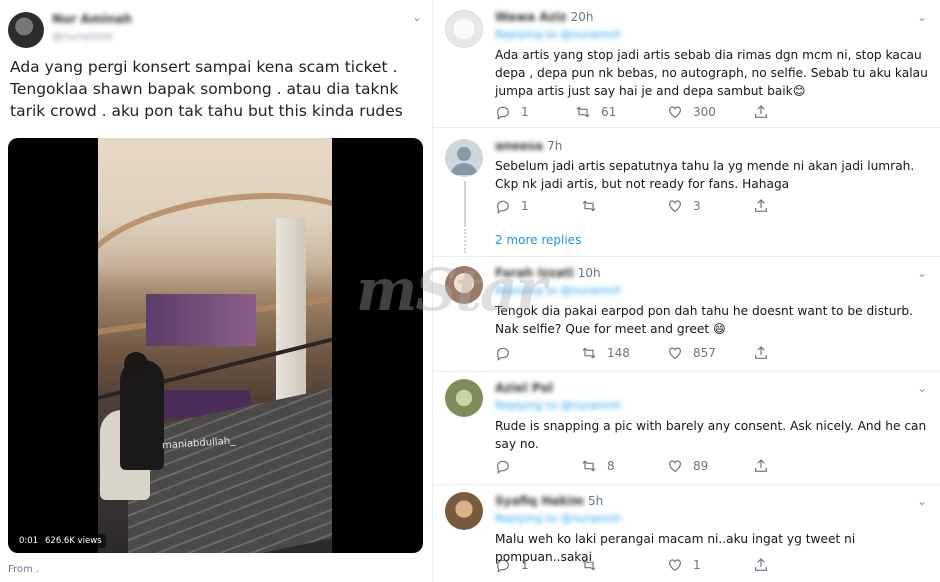 This screenshot has height=582, width=940. What do you see at coordinates (640, 206) in the screenshot?
I see `action-bar: 1 3` at bounding box center [640, 206].